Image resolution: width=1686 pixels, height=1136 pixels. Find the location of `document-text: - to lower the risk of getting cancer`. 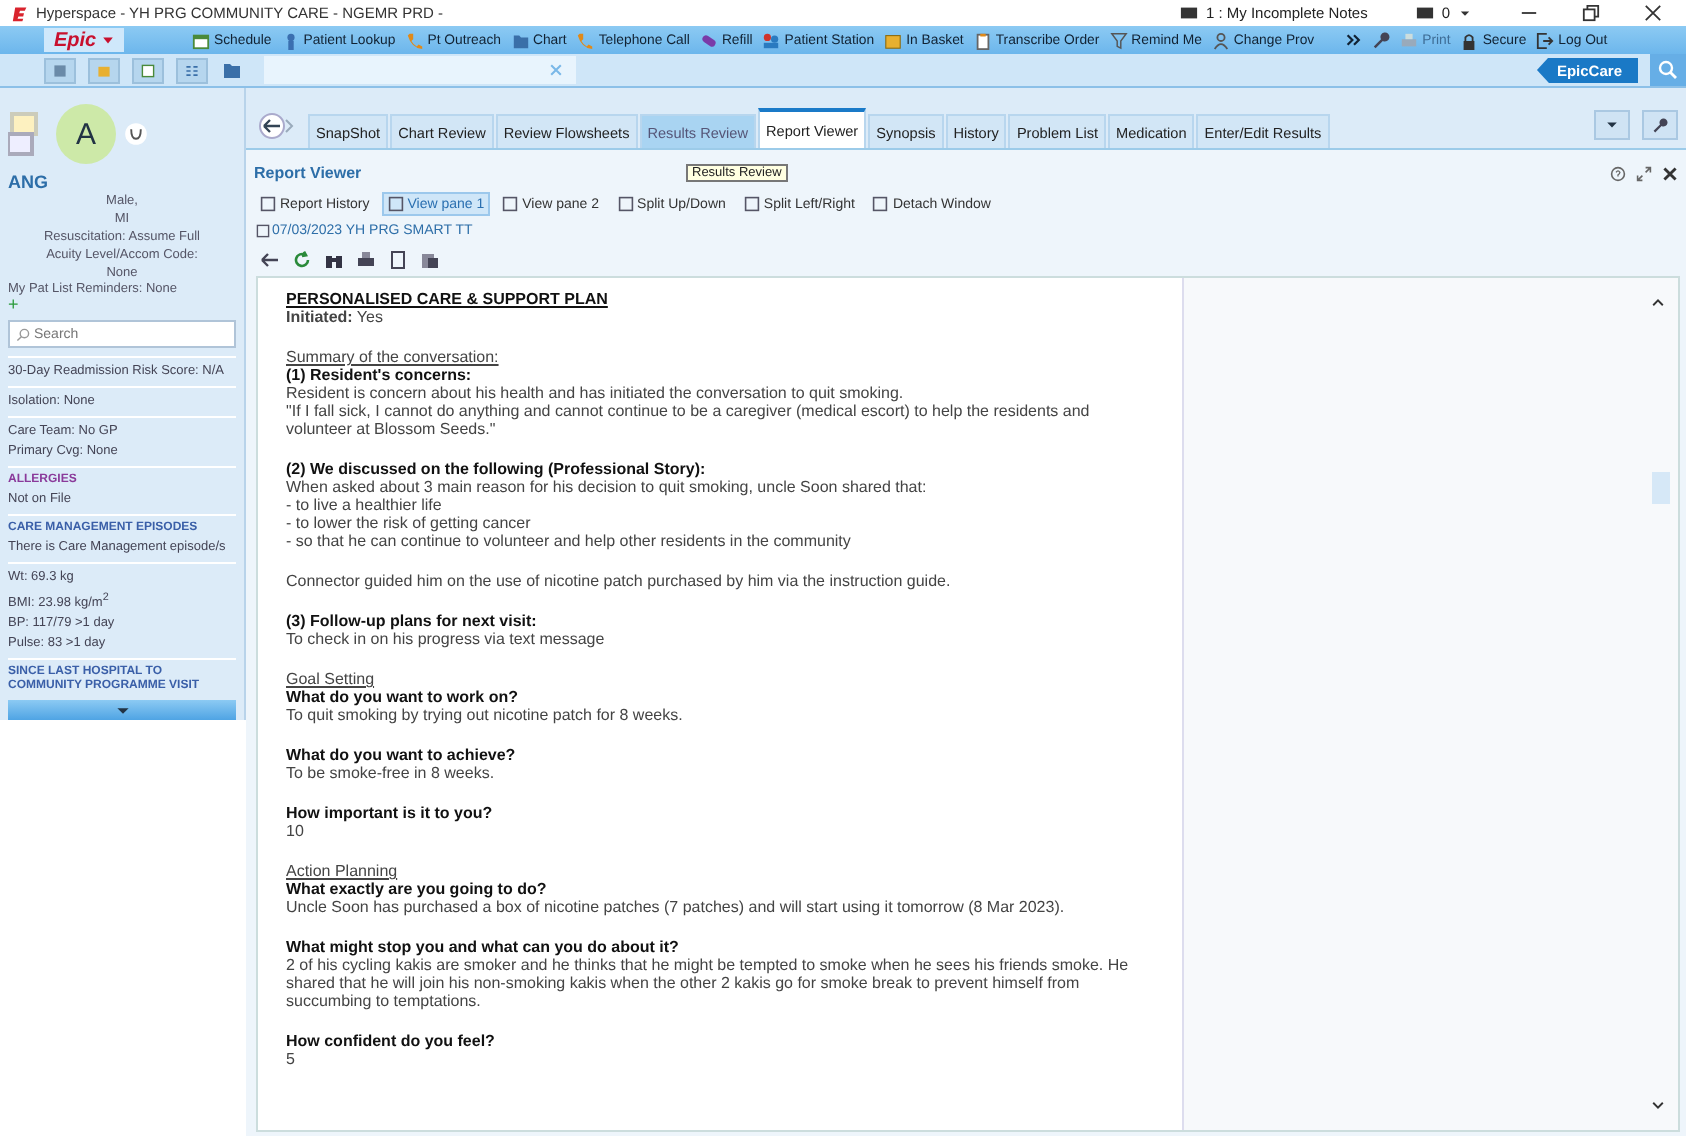

document-text: - to lower the risk of getting cancer is located at coordinates (409, 523).